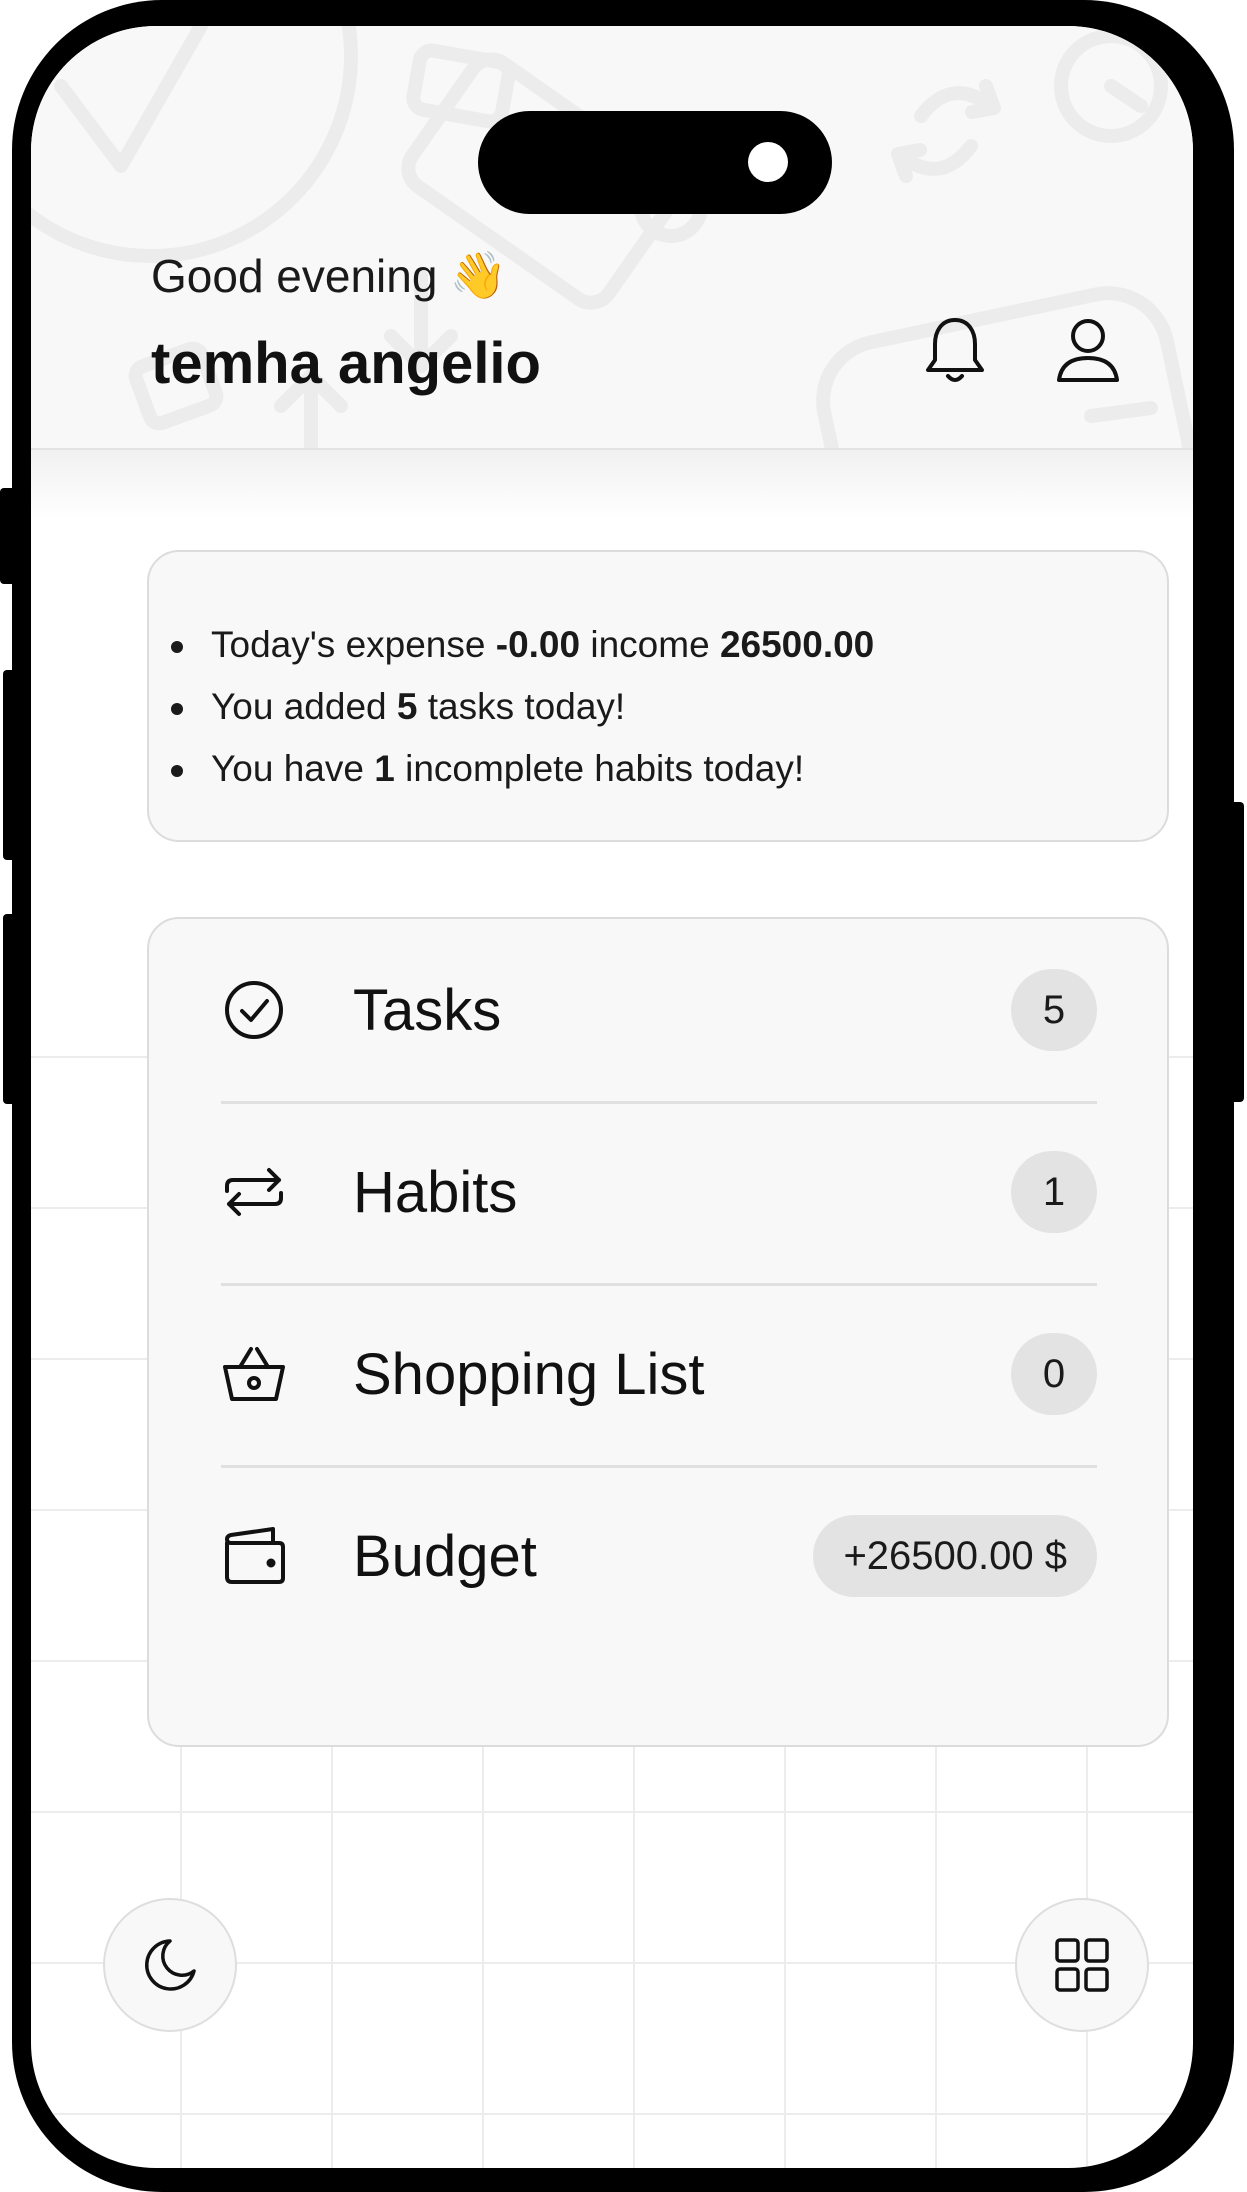 Image resolution: width=1247 pixels, height=2192 pixels. What do you see at coordinates (10, 1009) in the screenshot?
I see `volume-down-button` at bounding box center [10, 1009].